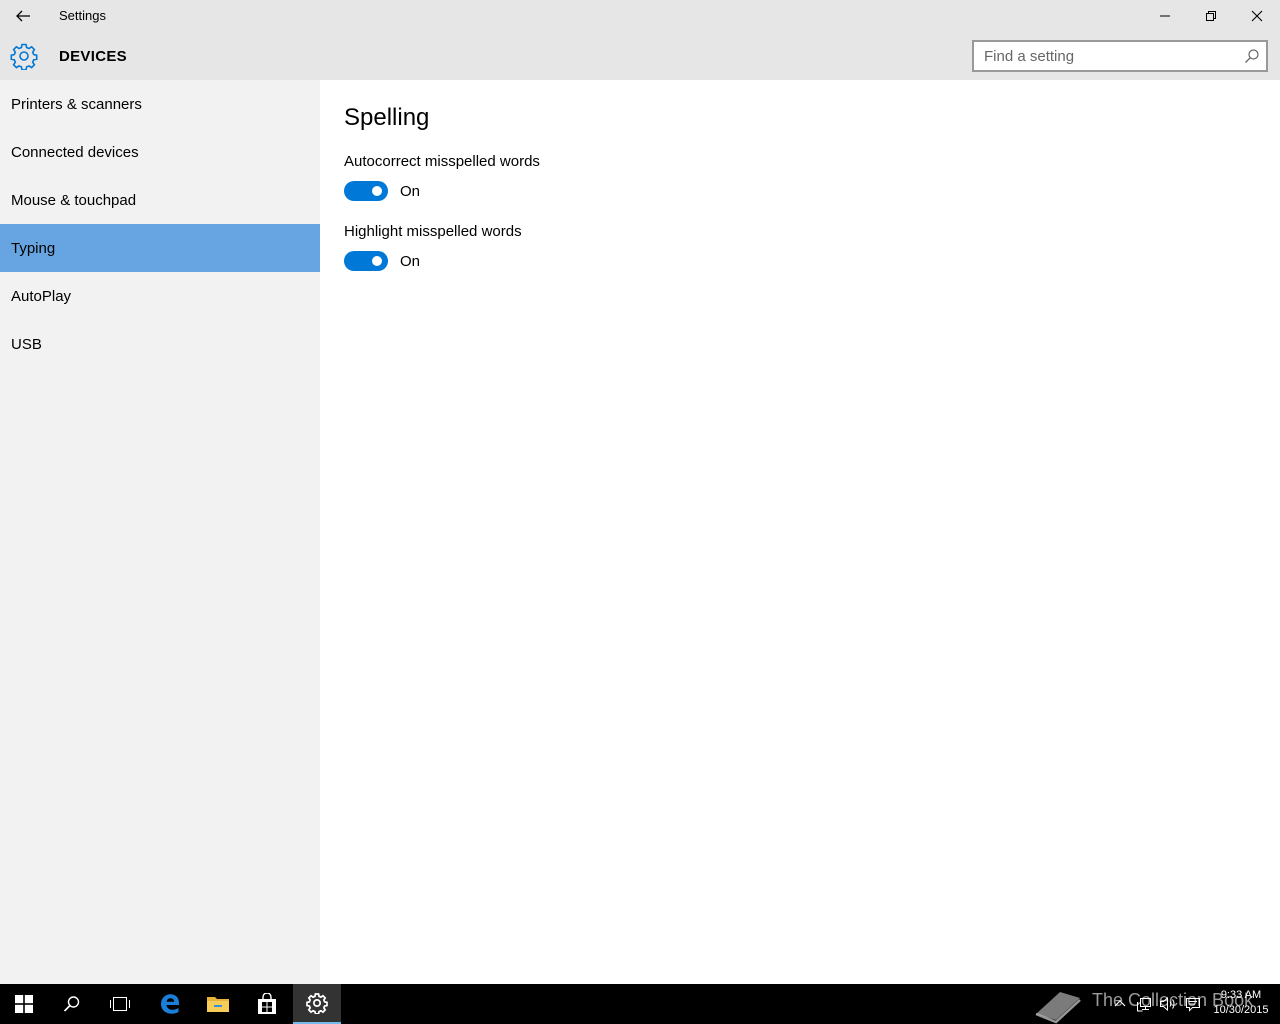 The width and height of the screenshot is (1280, 1024). What do you see at coordinates (1104, 56) in the screenshot?
I see `search-input` at bounding box center [1104, 56].